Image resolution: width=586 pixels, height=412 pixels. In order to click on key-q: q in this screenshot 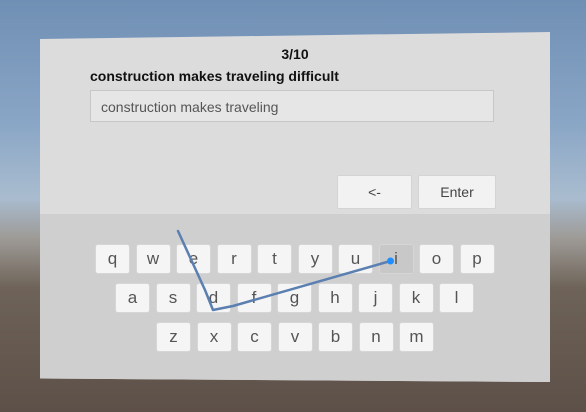, I will do `click(112, 259)`.